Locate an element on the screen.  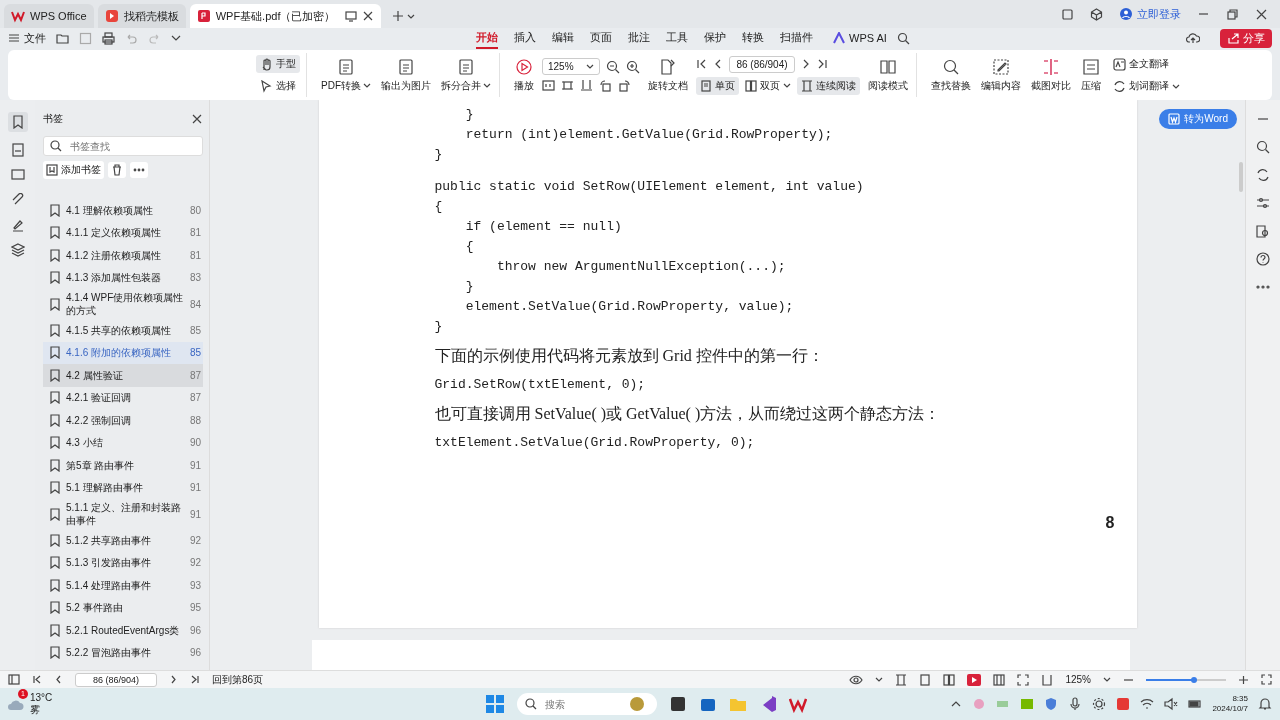
taskbar-search-box: 搜索 is located at coordinates (587, 704).